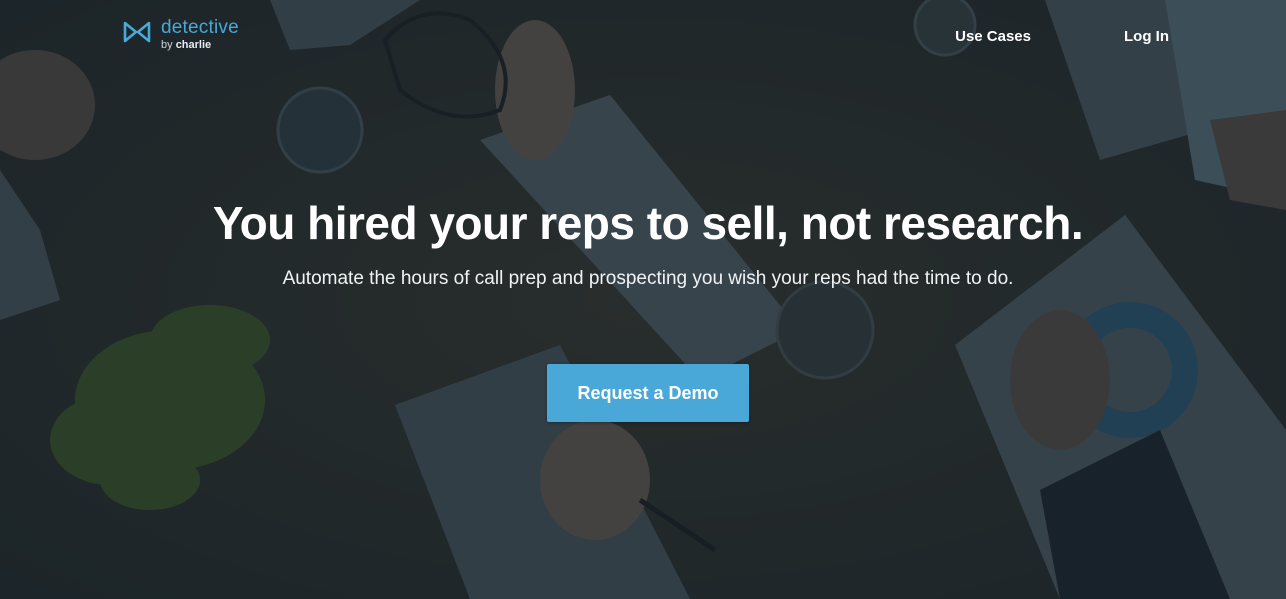 This screenshot has width=1286, height=599. What do you see at coordinates (167, 45) in the screenshot?
I see `brand-by-prefix: by` at bounding box center [167, 45].